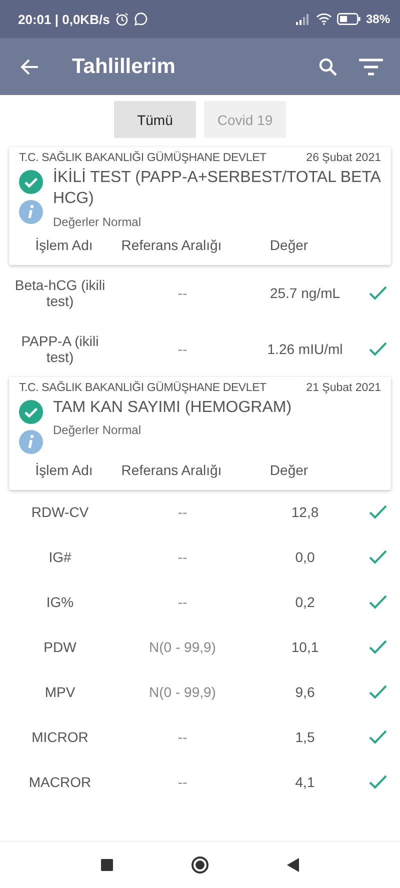 Image resolution: width=400 pixels, height=888 pixels. What do you see at coordinates (305, 692) in the screenshot?
I see `table-cell-text: 9,6` at bounding box center [305, 692].